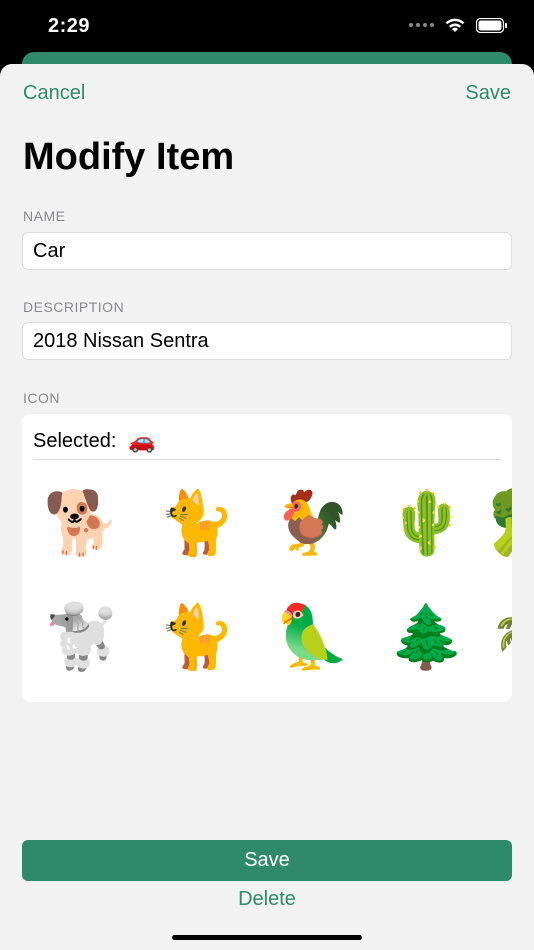  Describe the element at coordinates (54, 93) in the screenshot. I see `cancel-button: Cancel` at that location.